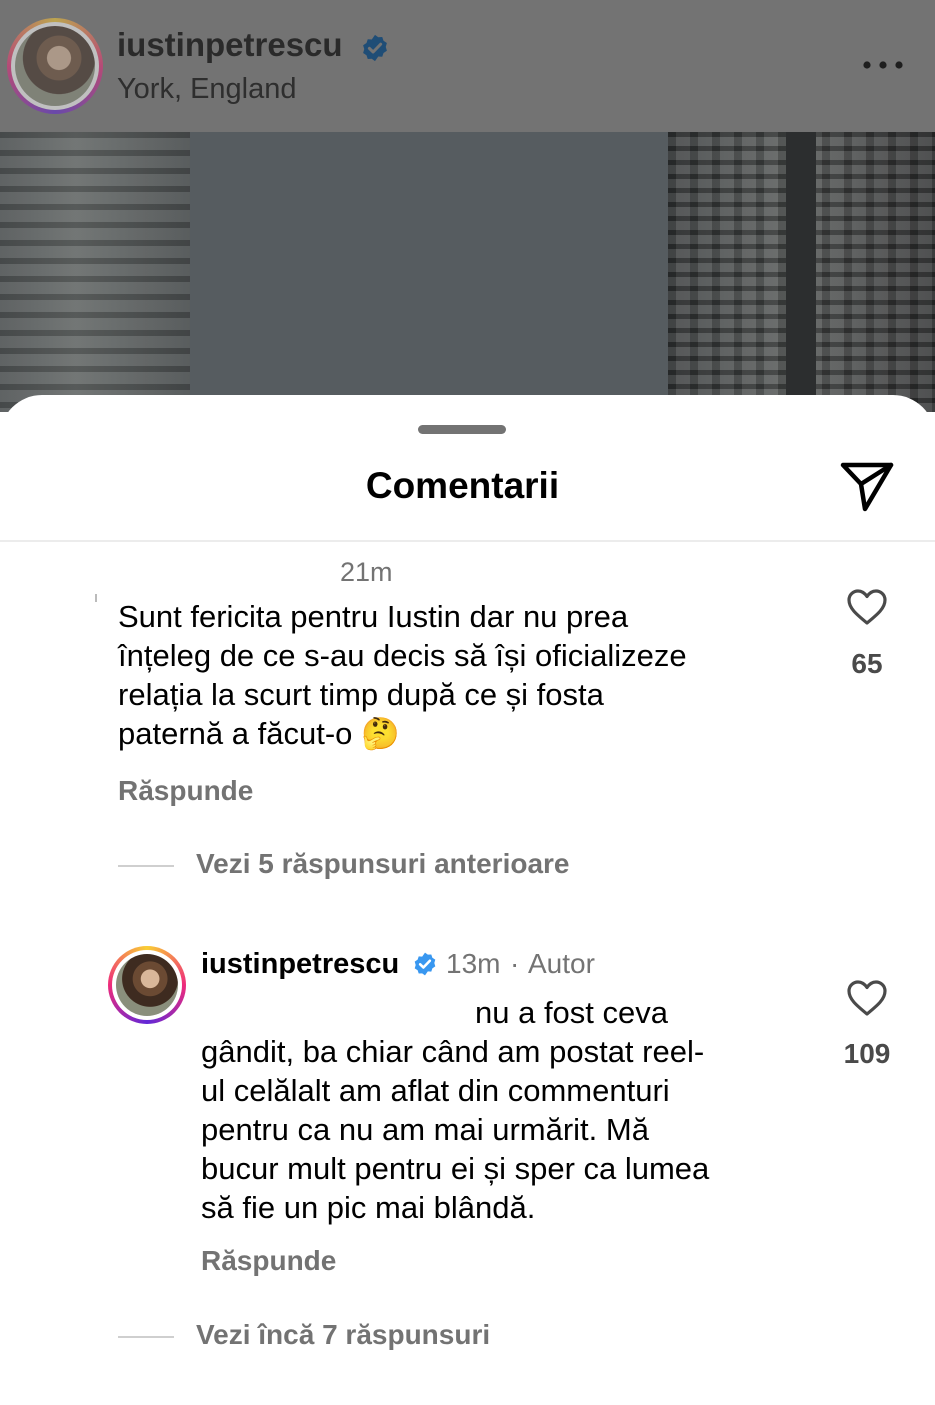 The height and width of the screenshot is (1405, 935). Describe the element at coordinates (366, 572) in the screenshot. I see `comment-timestamp: 21m` at that location.